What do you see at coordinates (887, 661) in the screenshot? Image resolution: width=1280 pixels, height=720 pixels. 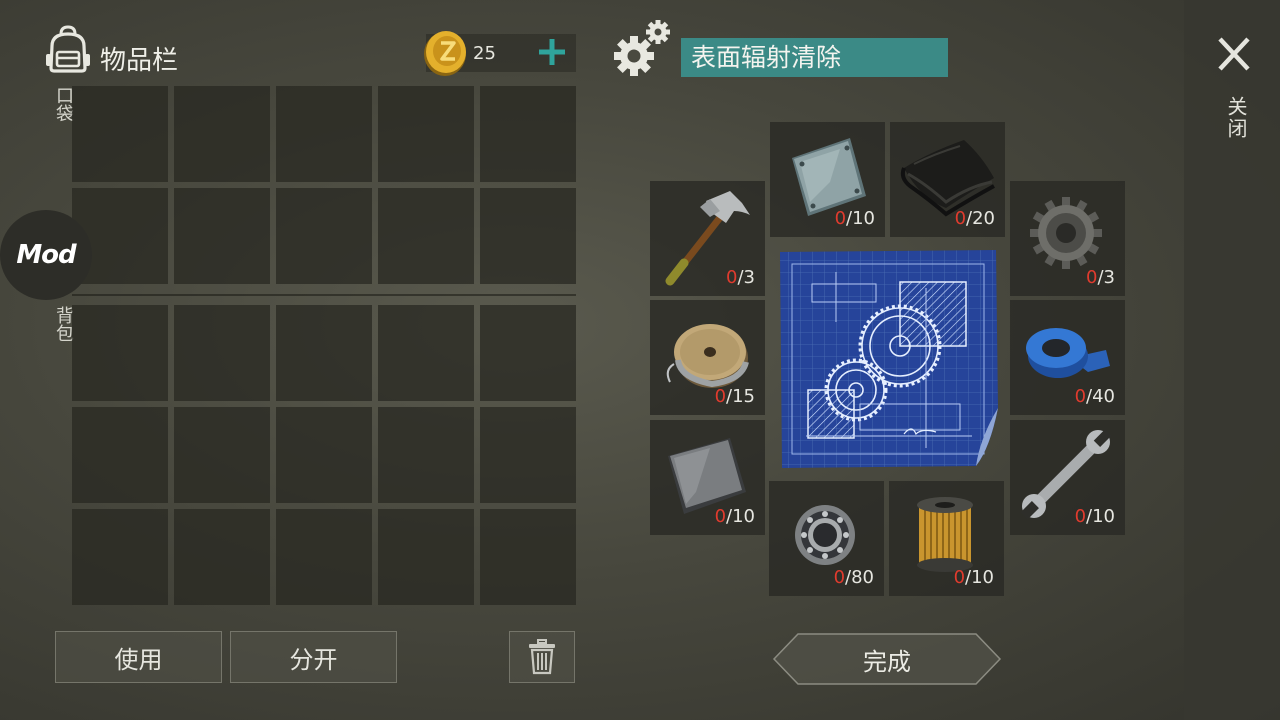 I see `done-button-label: 完成` at bounding box center [887, 661].